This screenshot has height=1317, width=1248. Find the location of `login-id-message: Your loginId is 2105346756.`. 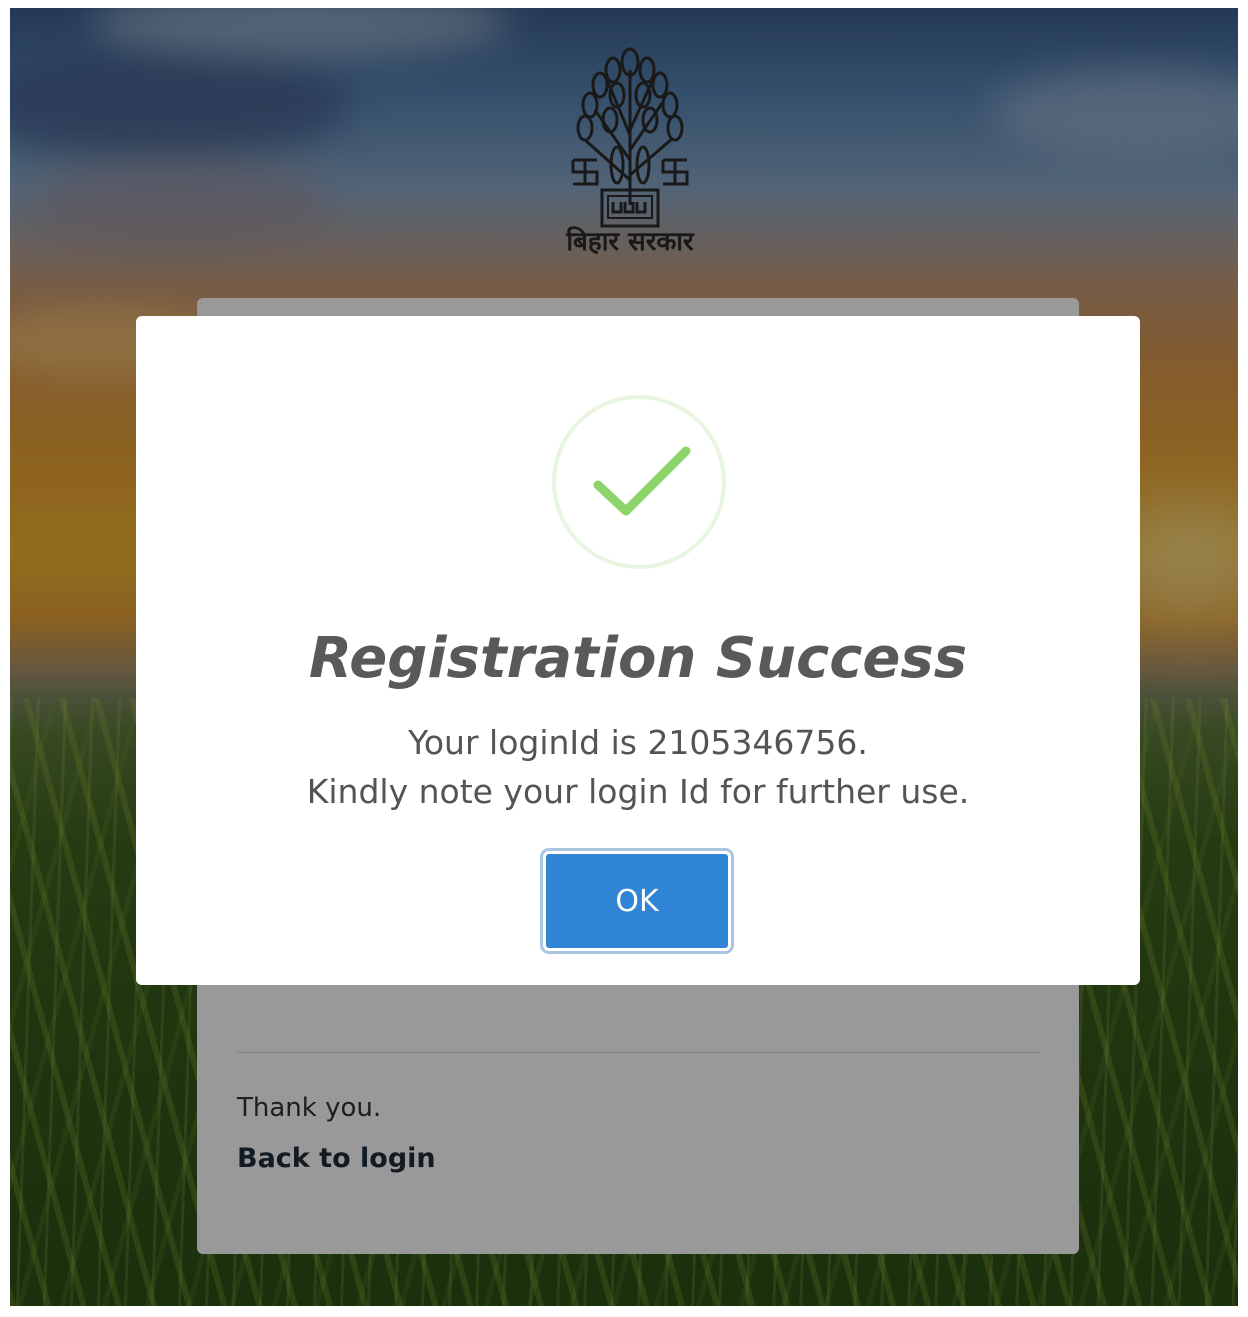

login-id-message: Your loginId is 2105346756. is located at coordinates (638, 742).